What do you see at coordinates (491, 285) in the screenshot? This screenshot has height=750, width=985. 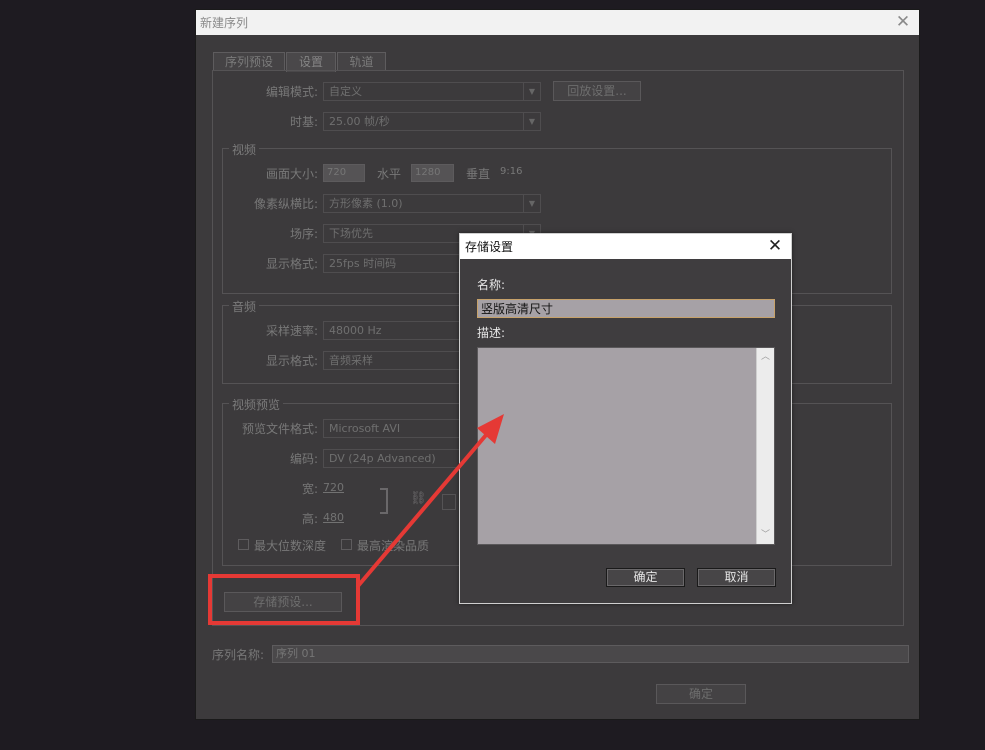 I see `name-label: 名称:` at bounding box center [491, 285].